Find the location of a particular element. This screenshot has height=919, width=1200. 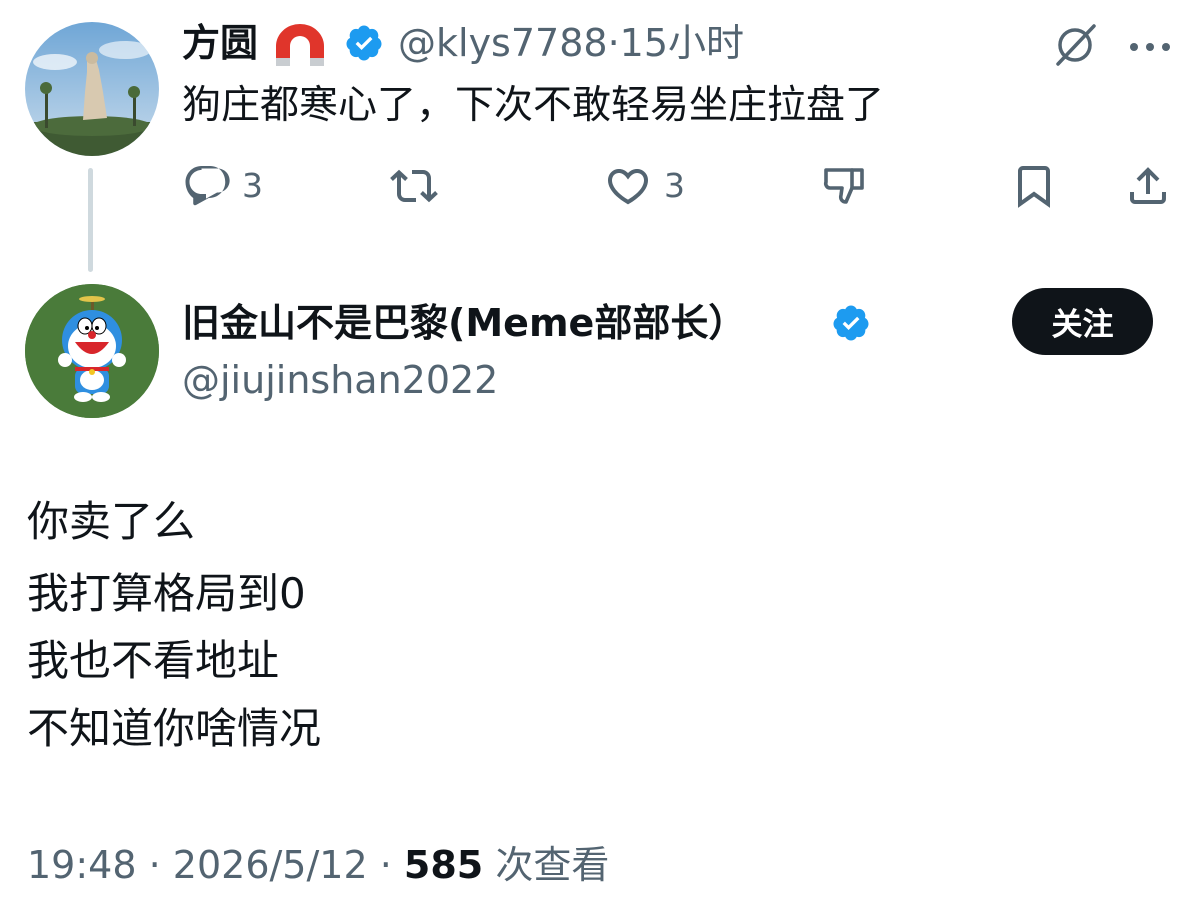

bookmark-icon is located at coordinates (1034, 187).